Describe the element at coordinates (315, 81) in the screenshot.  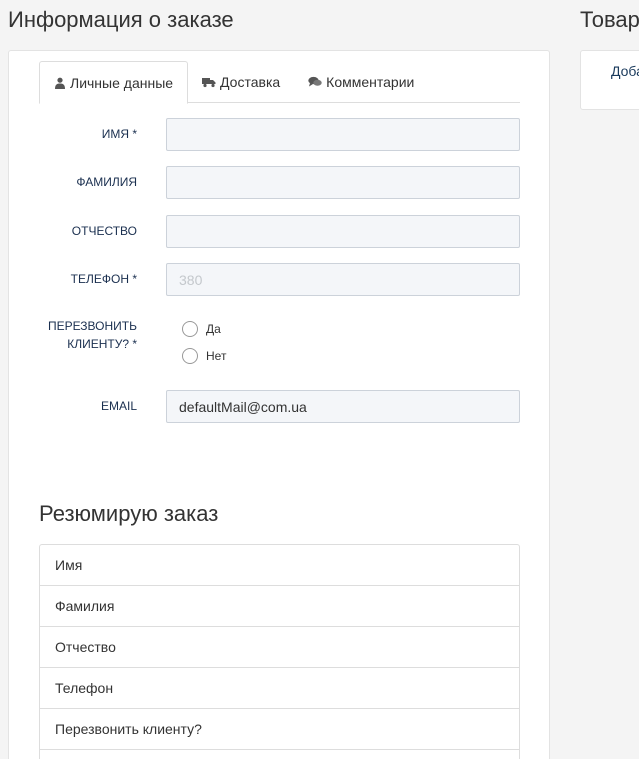
I see `comments-icon` at that location.